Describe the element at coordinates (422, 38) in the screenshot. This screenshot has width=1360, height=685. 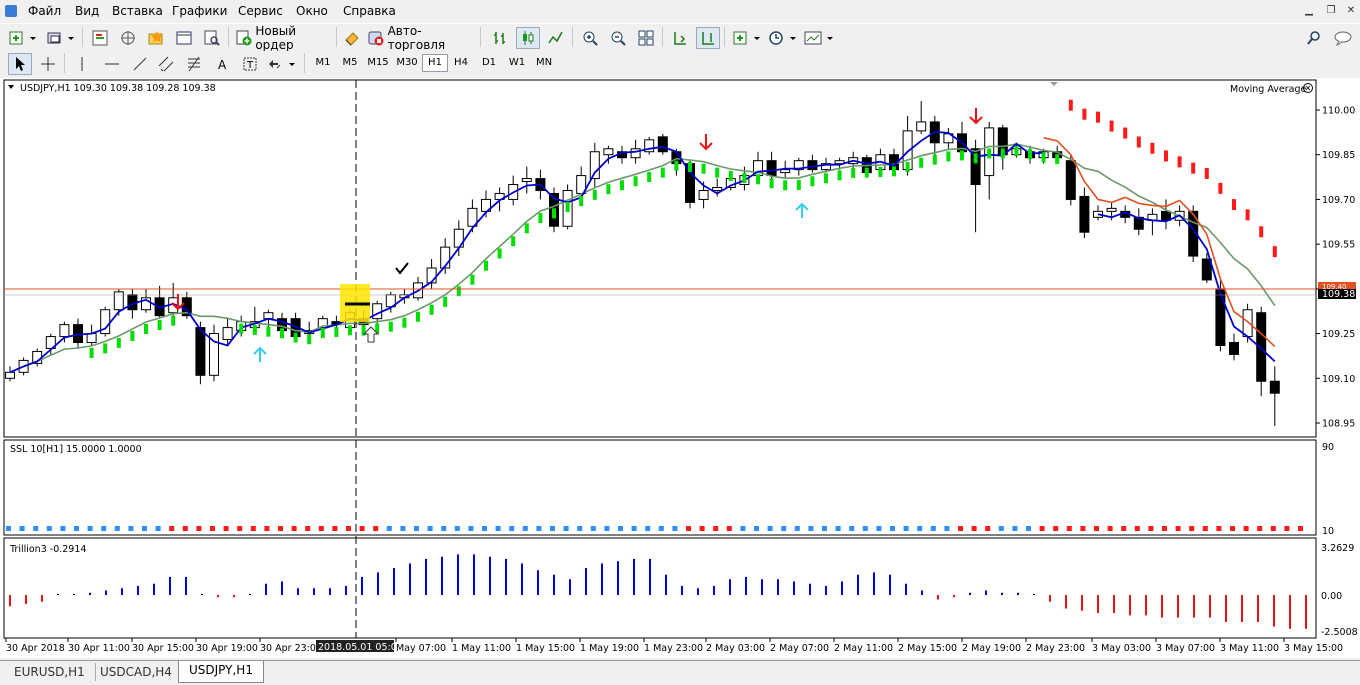
I see `auto-trading-button: Авто-торговля` at that location.